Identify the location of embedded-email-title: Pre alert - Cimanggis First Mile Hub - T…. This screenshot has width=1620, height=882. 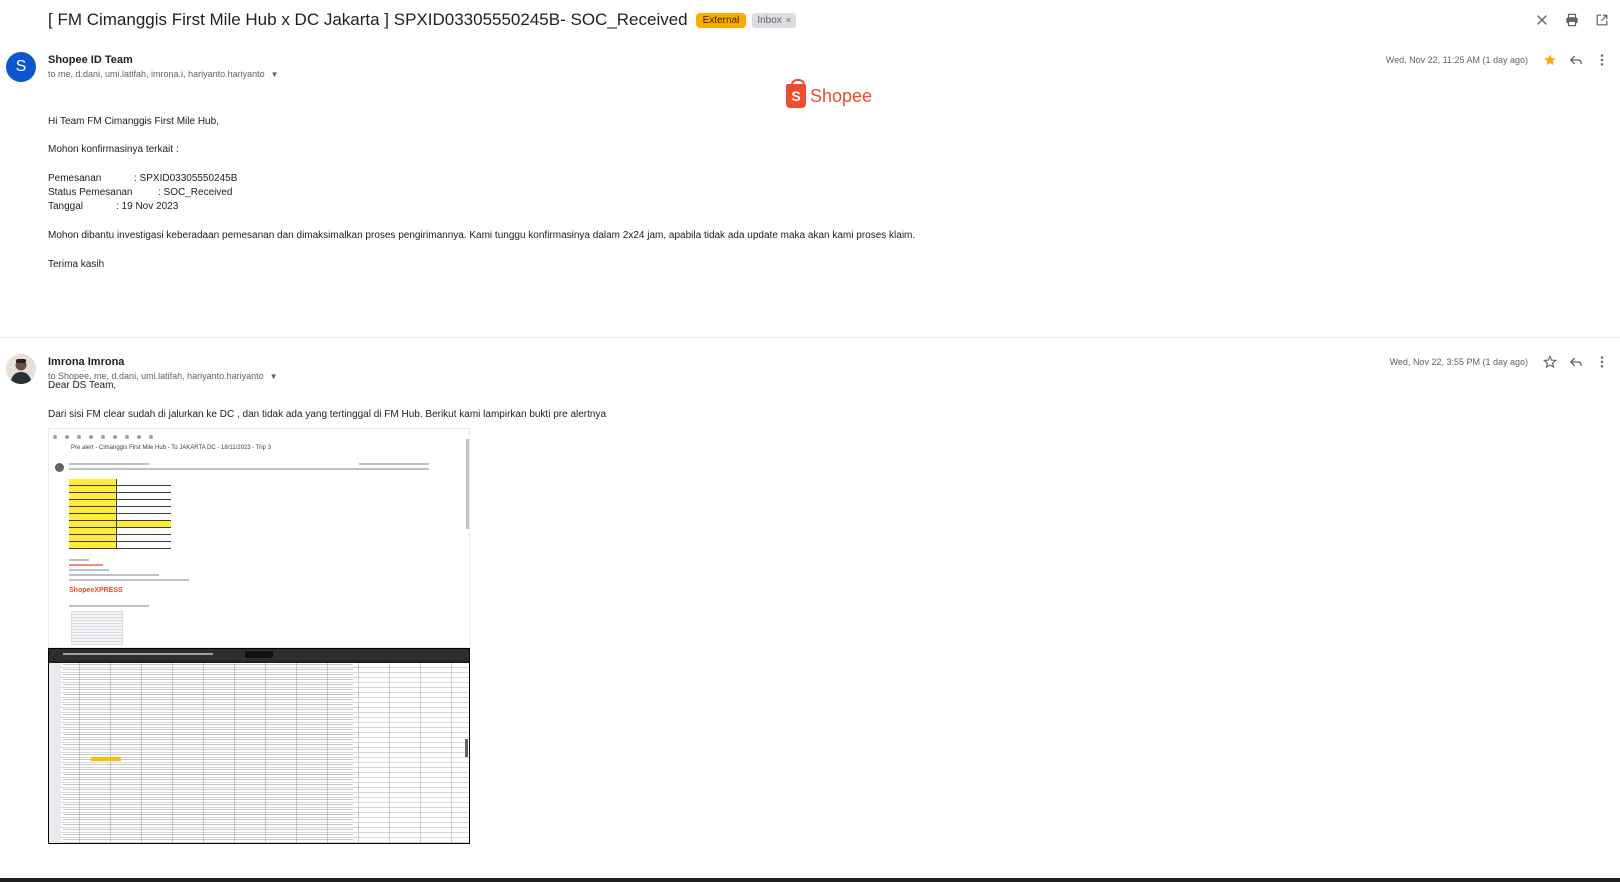
(171, 448).